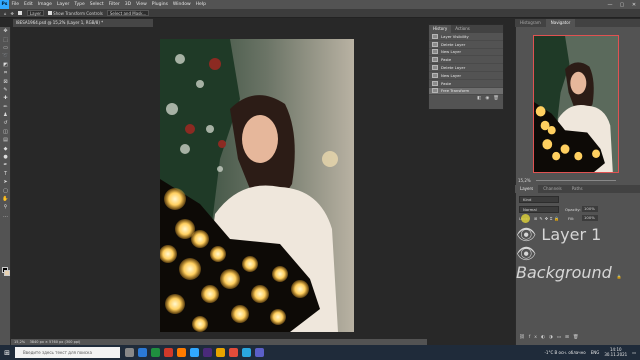 Image resolution: width=640 pixels, height=360 pixels. Describe the element at coordinates (453, 44) in the screenshot. I see `history-step-label: Delete Layer` at that location.